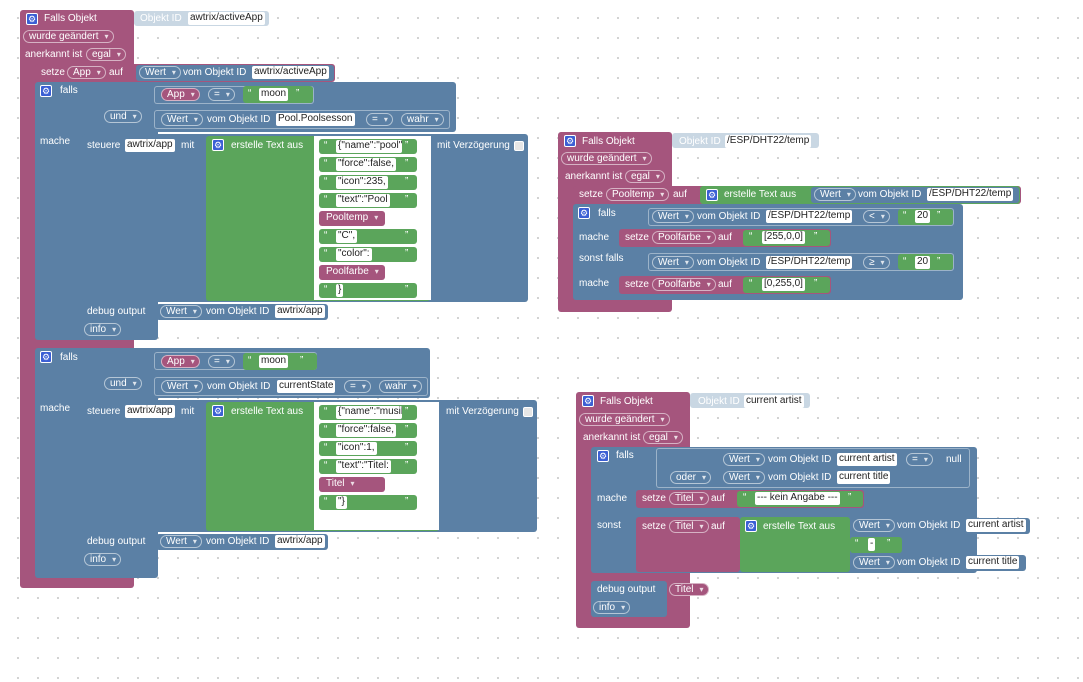 This screenshot has width=1083, height=682. Describe the element at coordinates (783, 284) in the screenshot. I see `color2-input: [0,255,0]` at that location.